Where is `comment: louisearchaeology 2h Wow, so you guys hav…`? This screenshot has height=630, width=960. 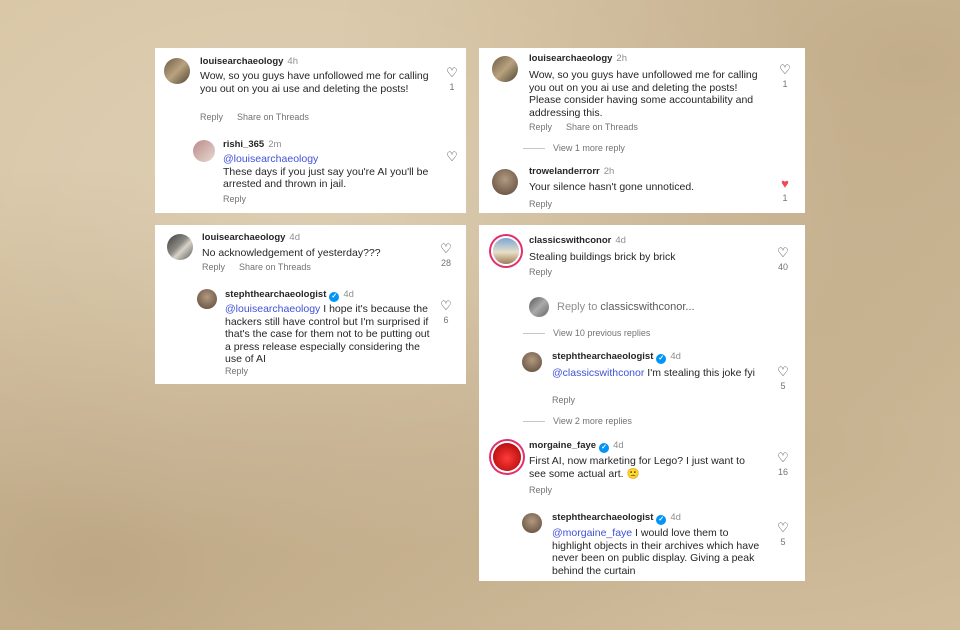
comment: louisearchaeology 2h Wow, so you guys hav… is located at coordinates (642, 93).